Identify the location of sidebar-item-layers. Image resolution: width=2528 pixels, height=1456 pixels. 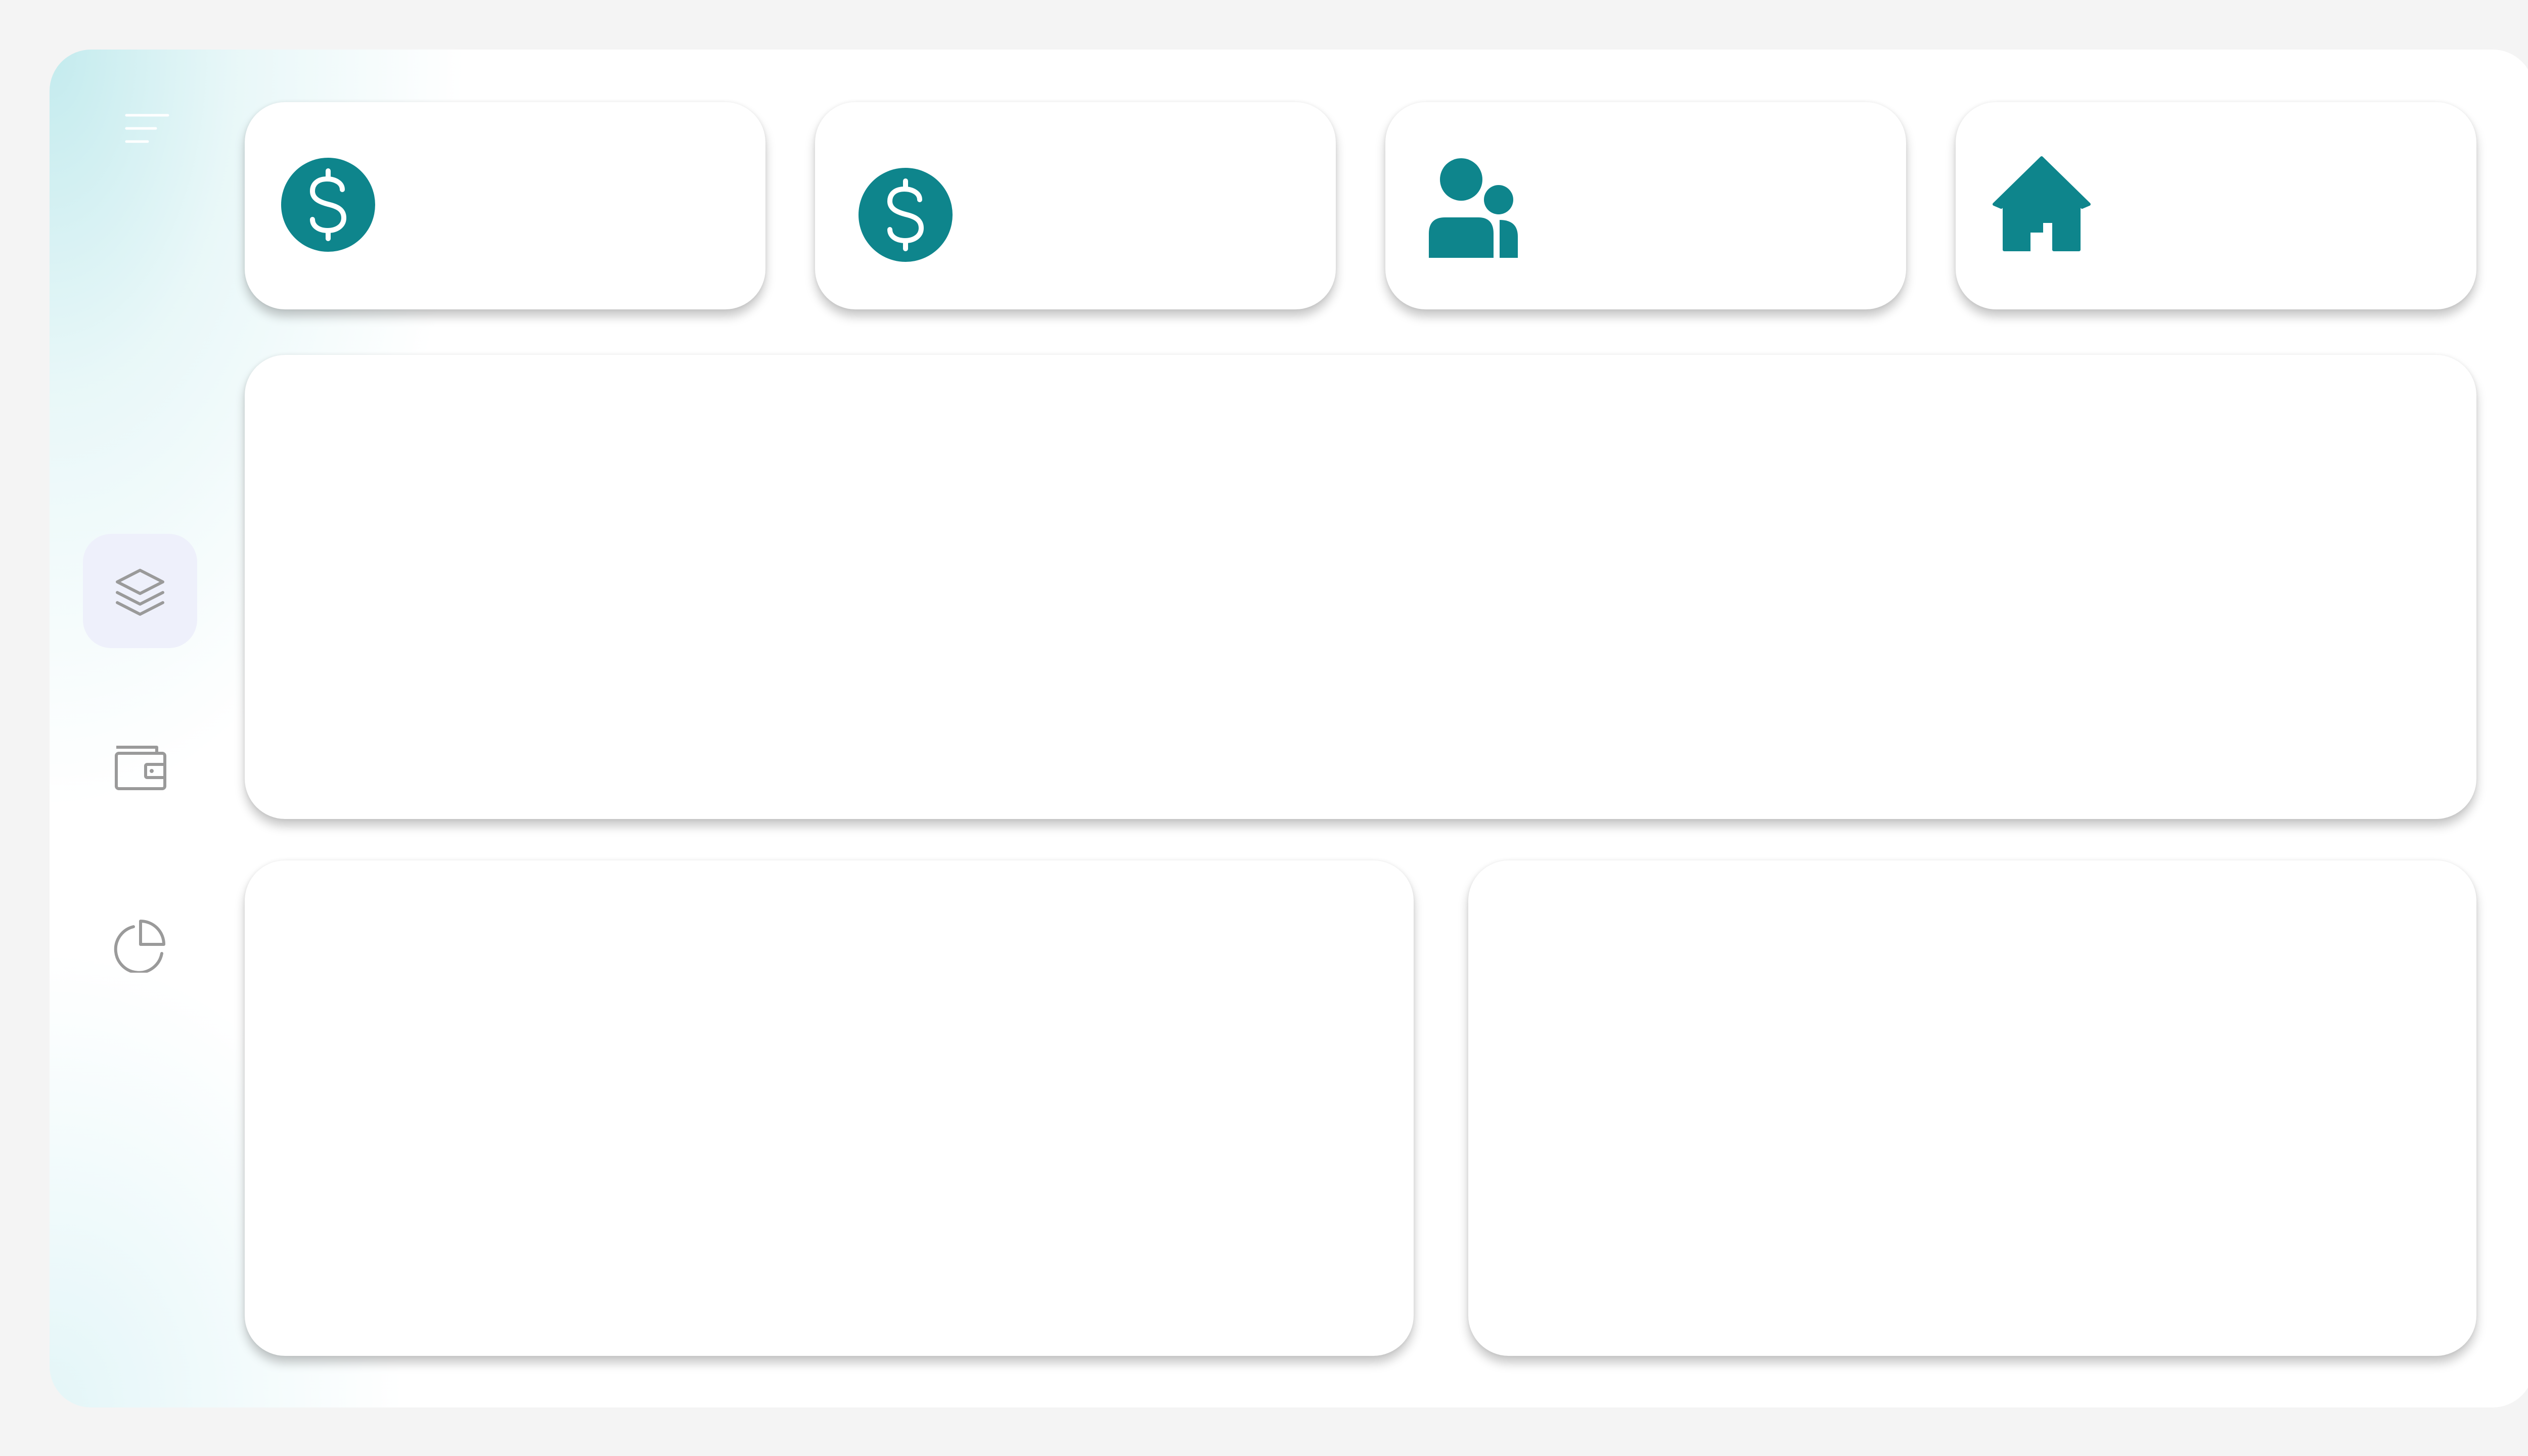
(140, 591).